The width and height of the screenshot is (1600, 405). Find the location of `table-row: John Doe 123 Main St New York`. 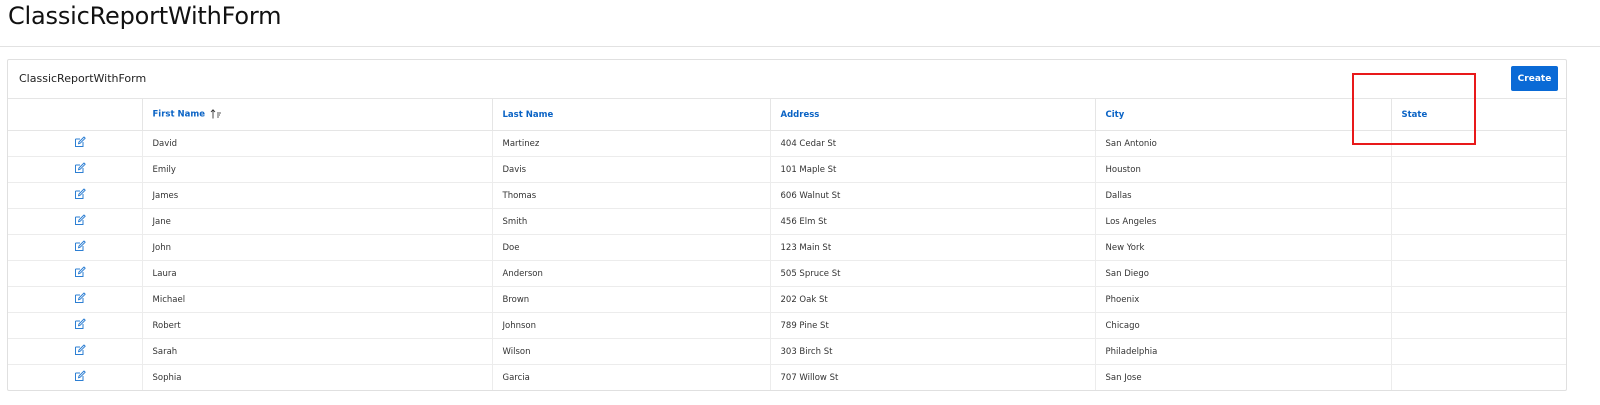

table-row: John Doe 123 Main St New York is located at coordinates (787, 247).